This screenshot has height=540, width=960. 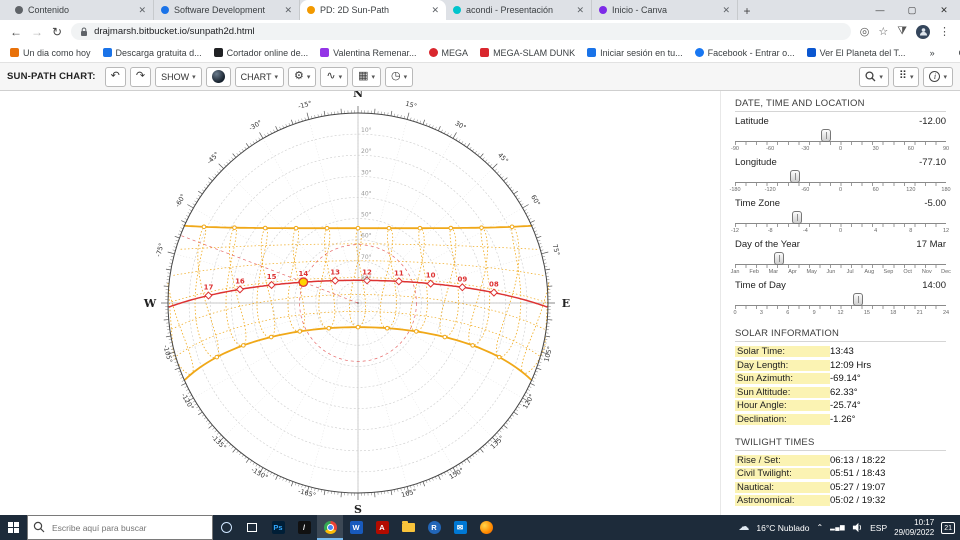 I want to click on browser-menu-kebab-icon: ⋮, so click(x=944, y=31).